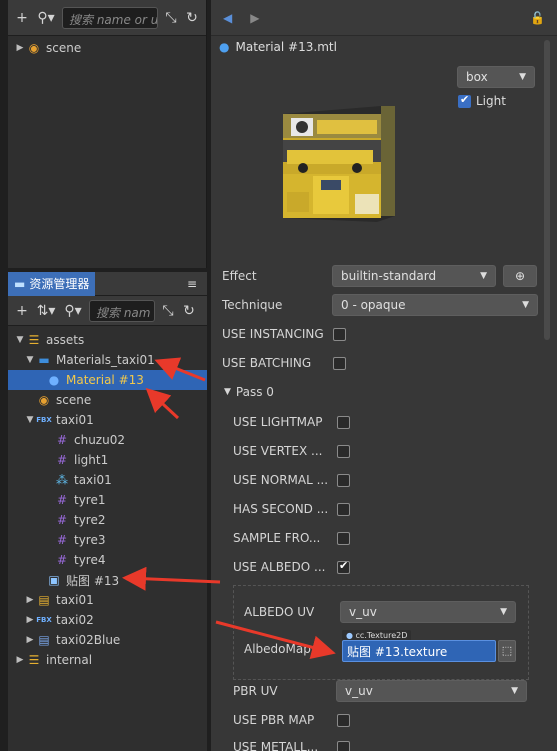  I want to click on tree-item-internal: ▶ ☰ internal, so click(107, 660).